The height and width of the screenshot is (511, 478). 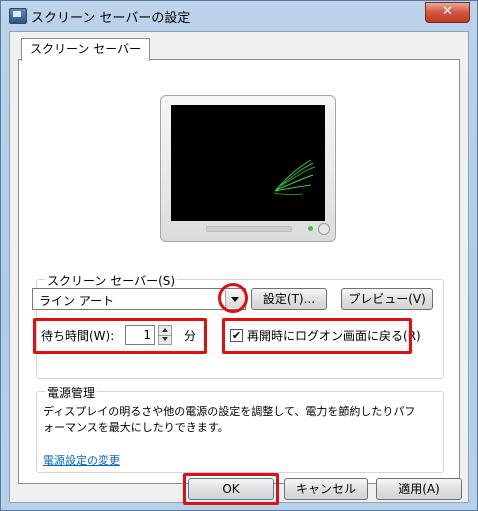 I want to click on power-group-label: 電源管理, so click(x=71, y=392).